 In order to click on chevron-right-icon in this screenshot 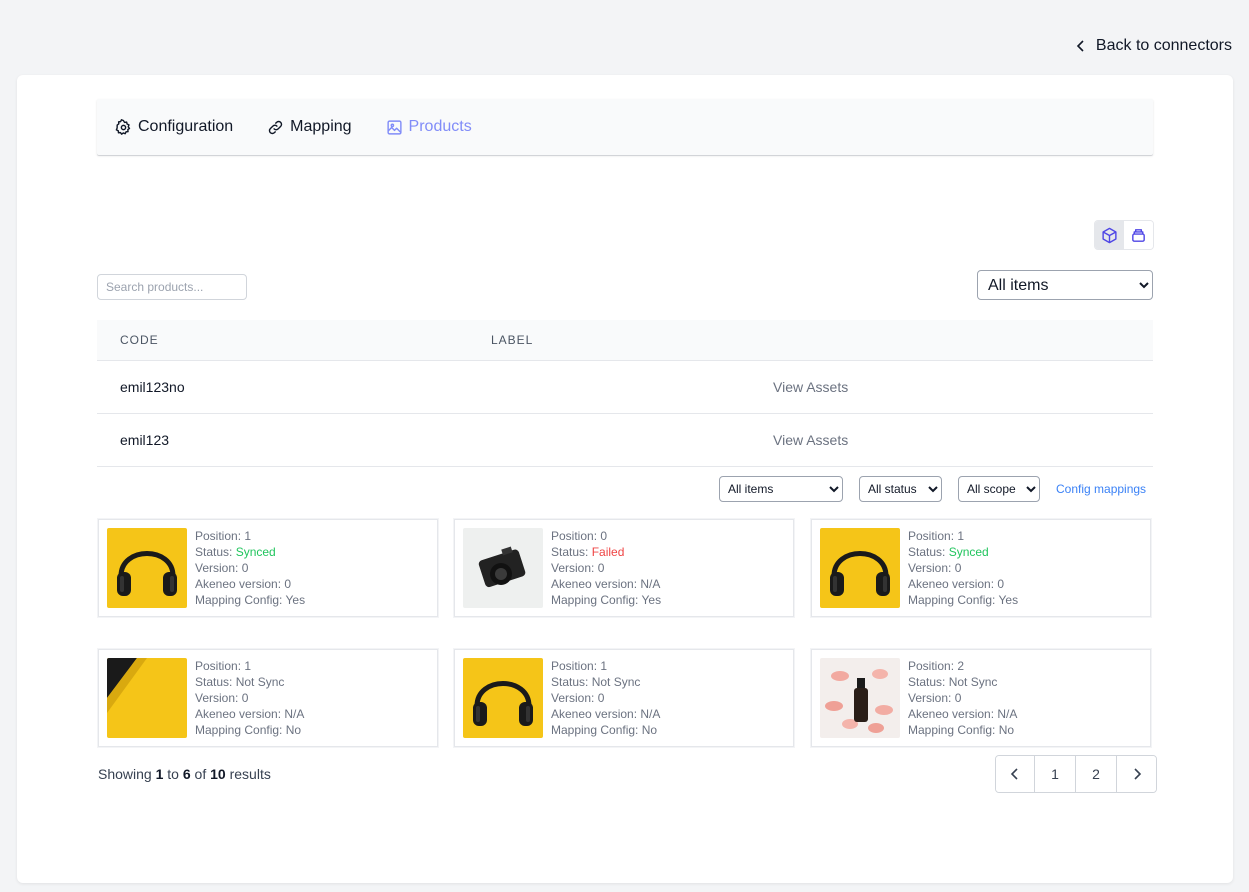, I will do `click(1137, 774)`.